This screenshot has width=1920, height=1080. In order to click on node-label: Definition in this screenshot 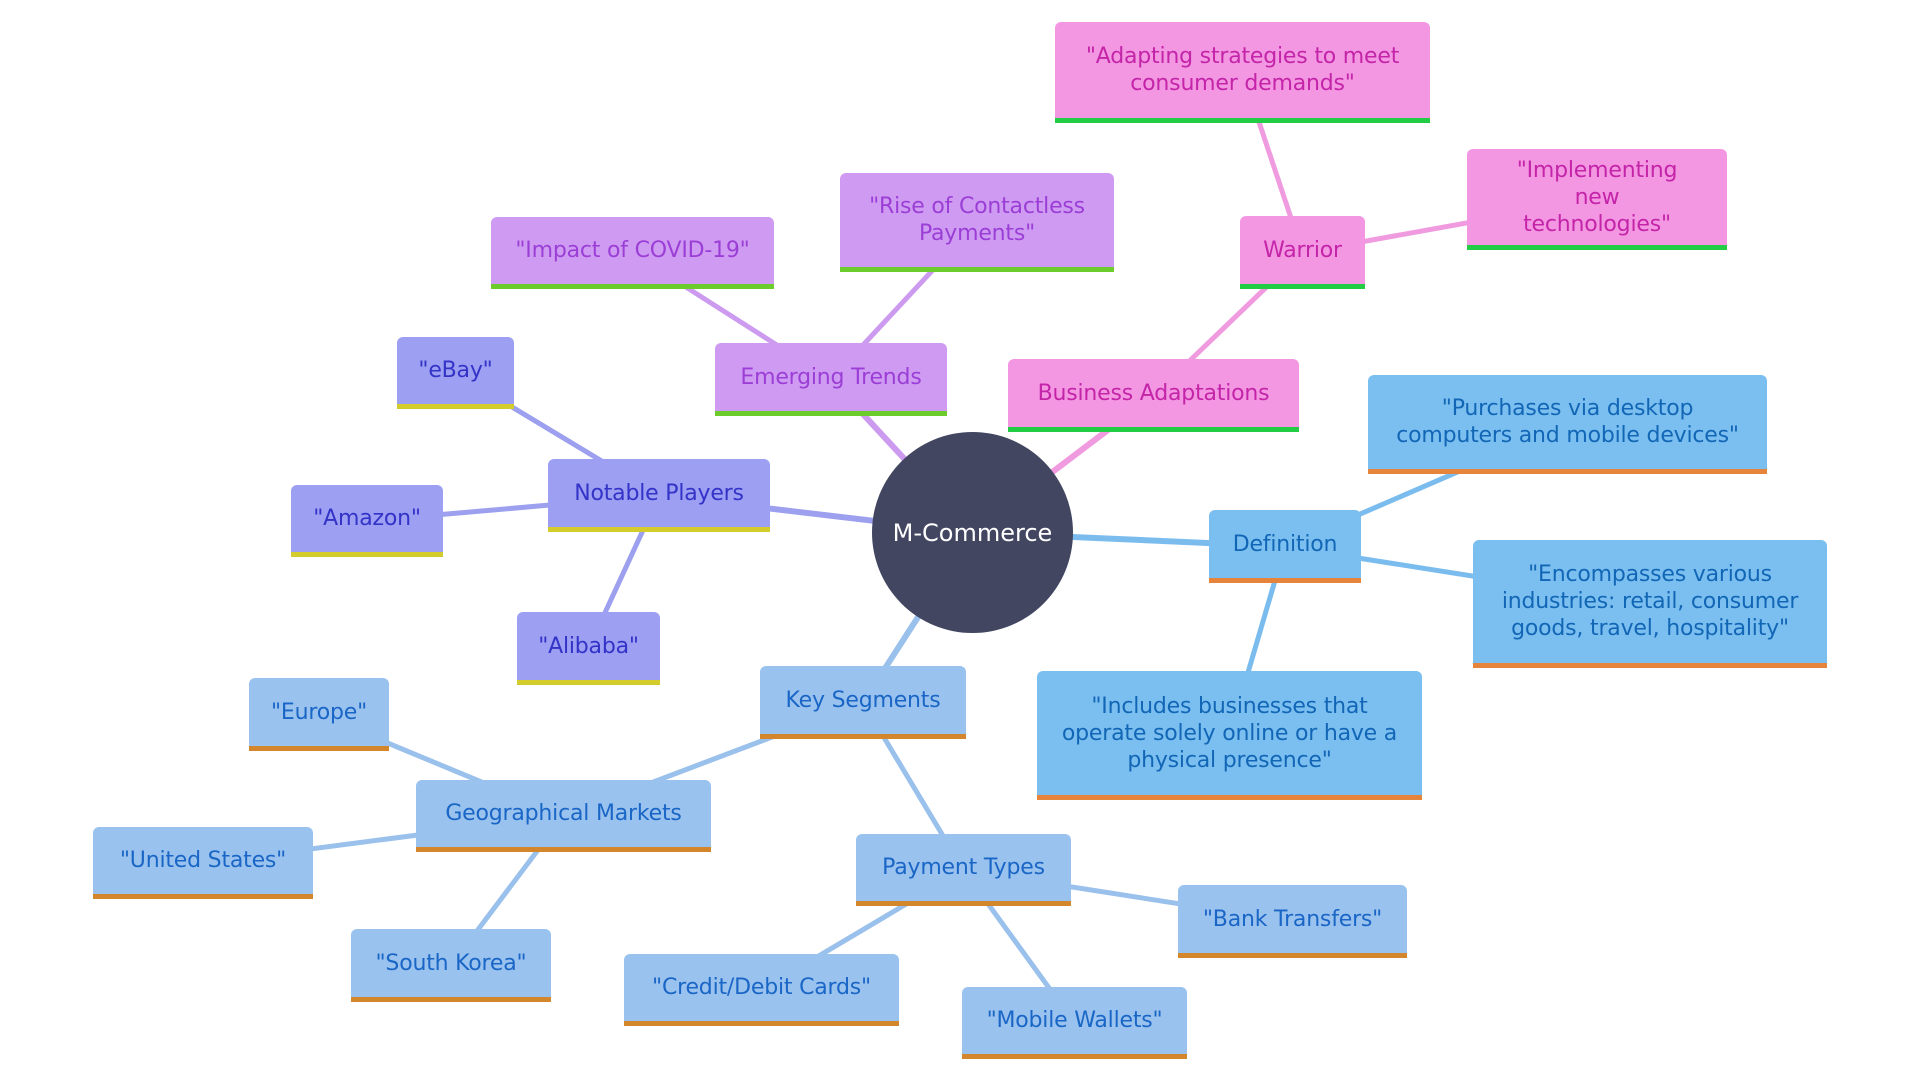, I will do `click(1285, 544)`.